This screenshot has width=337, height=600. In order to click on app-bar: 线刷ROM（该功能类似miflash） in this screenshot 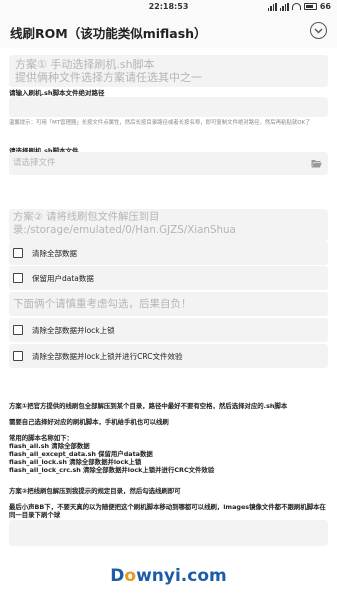, I will do `click(168, 31)`.